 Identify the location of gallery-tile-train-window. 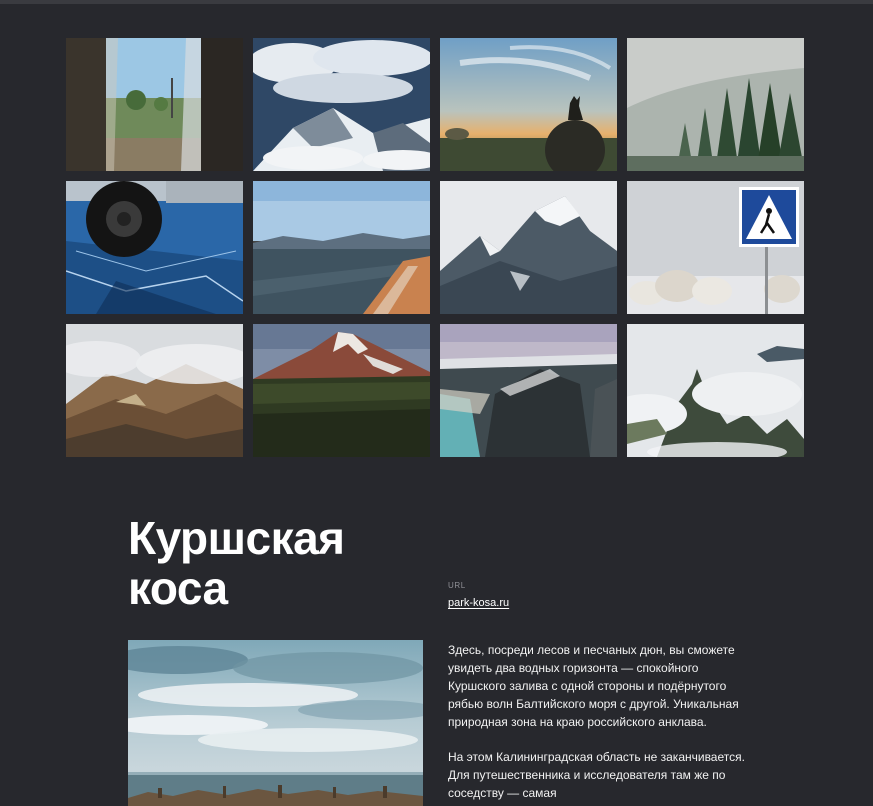
(154, 104).